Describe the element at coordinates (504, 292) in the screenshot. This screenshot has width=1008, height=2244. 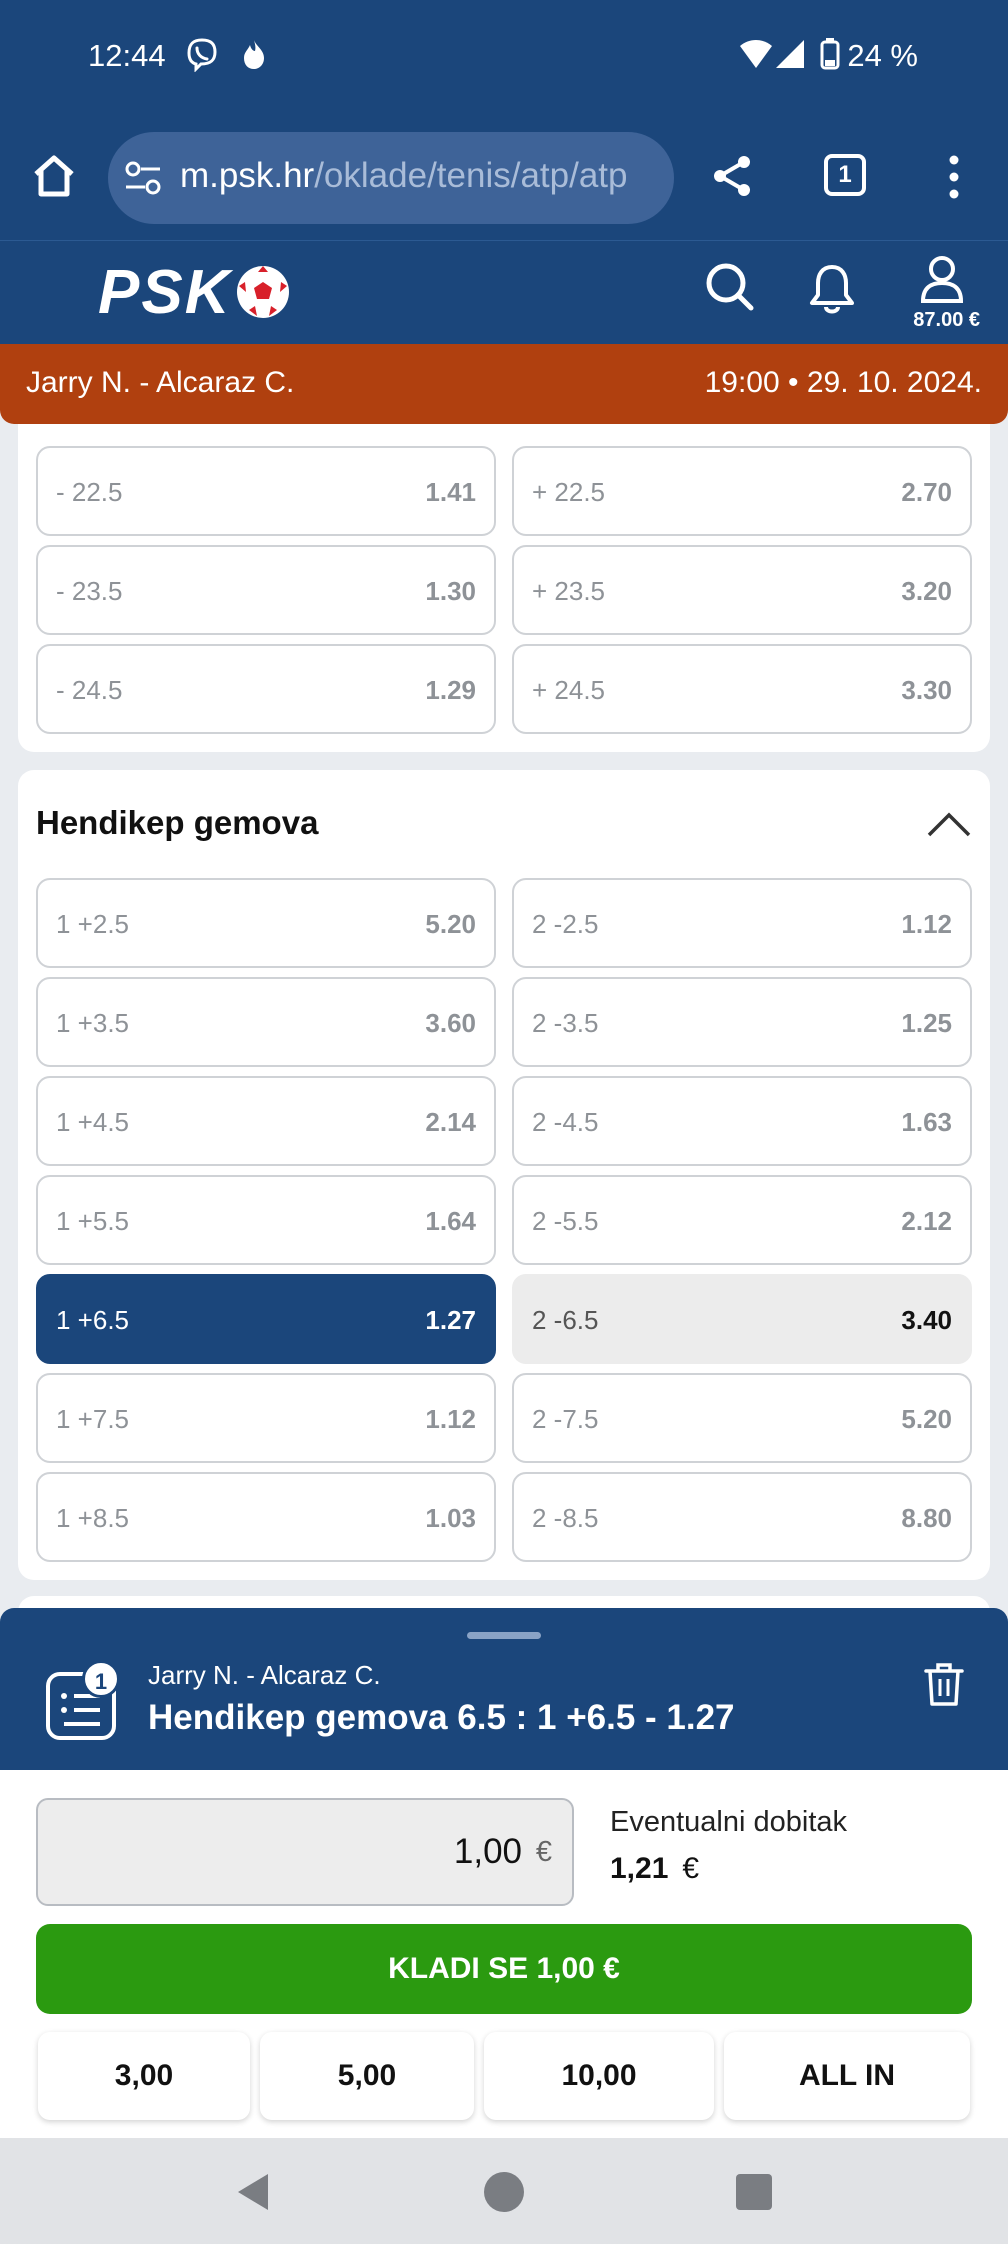
I see `site-header: PSK 87.00 €` at that location.